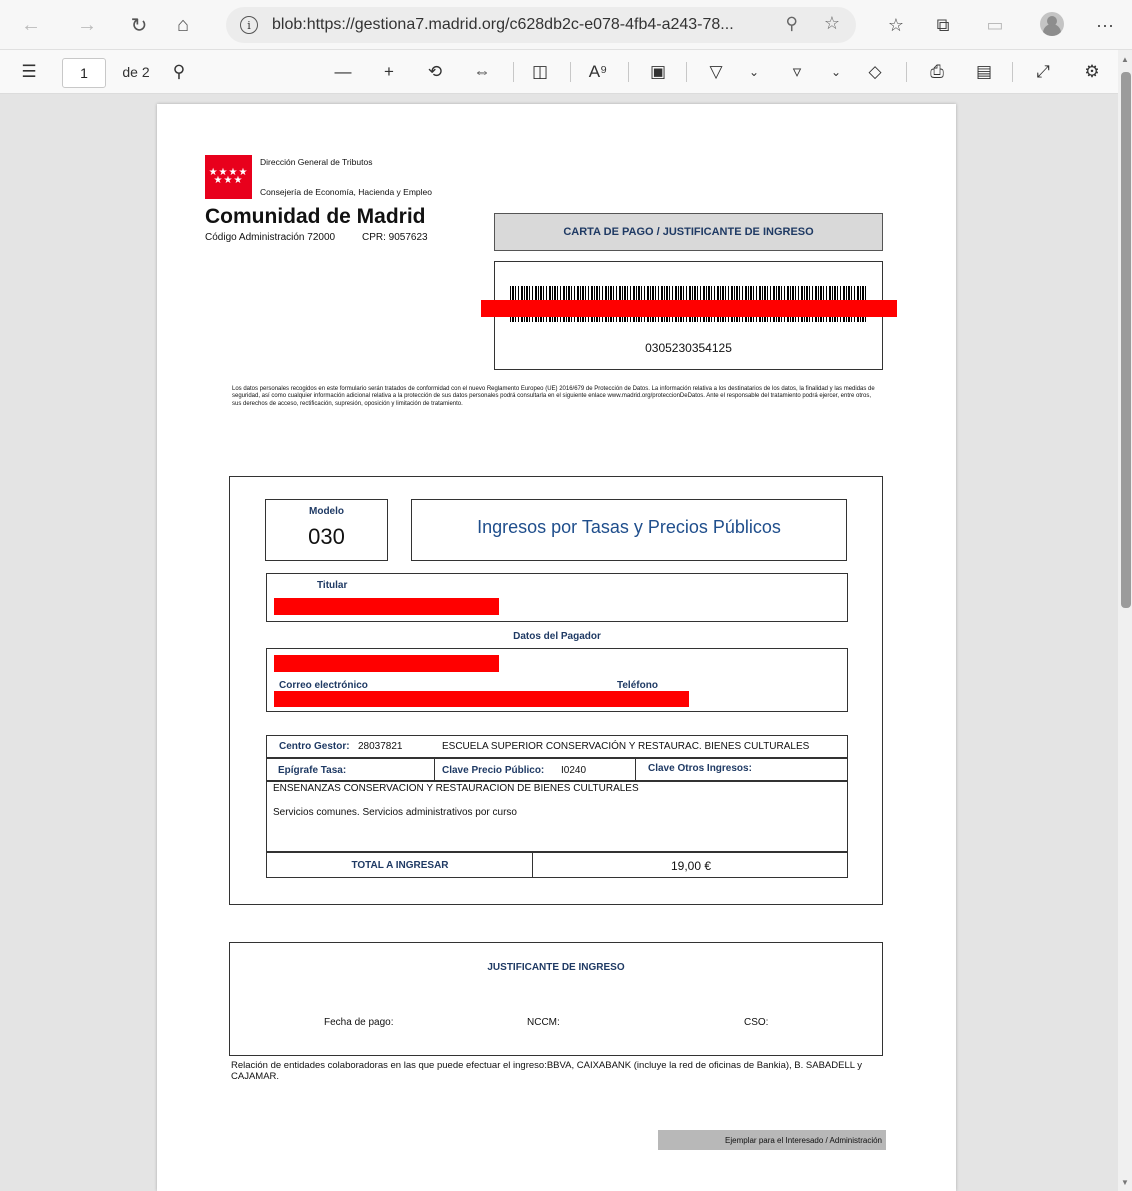  What do you see at coordinates (556, 967) in the screenshot?
I see `justificante-title: JUSTIFICANTE DE INGRESO` at bounding box center [556, 967].